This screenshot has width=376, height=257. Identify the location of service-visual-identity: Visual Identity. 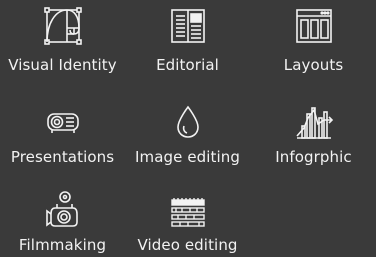
(62, 40).